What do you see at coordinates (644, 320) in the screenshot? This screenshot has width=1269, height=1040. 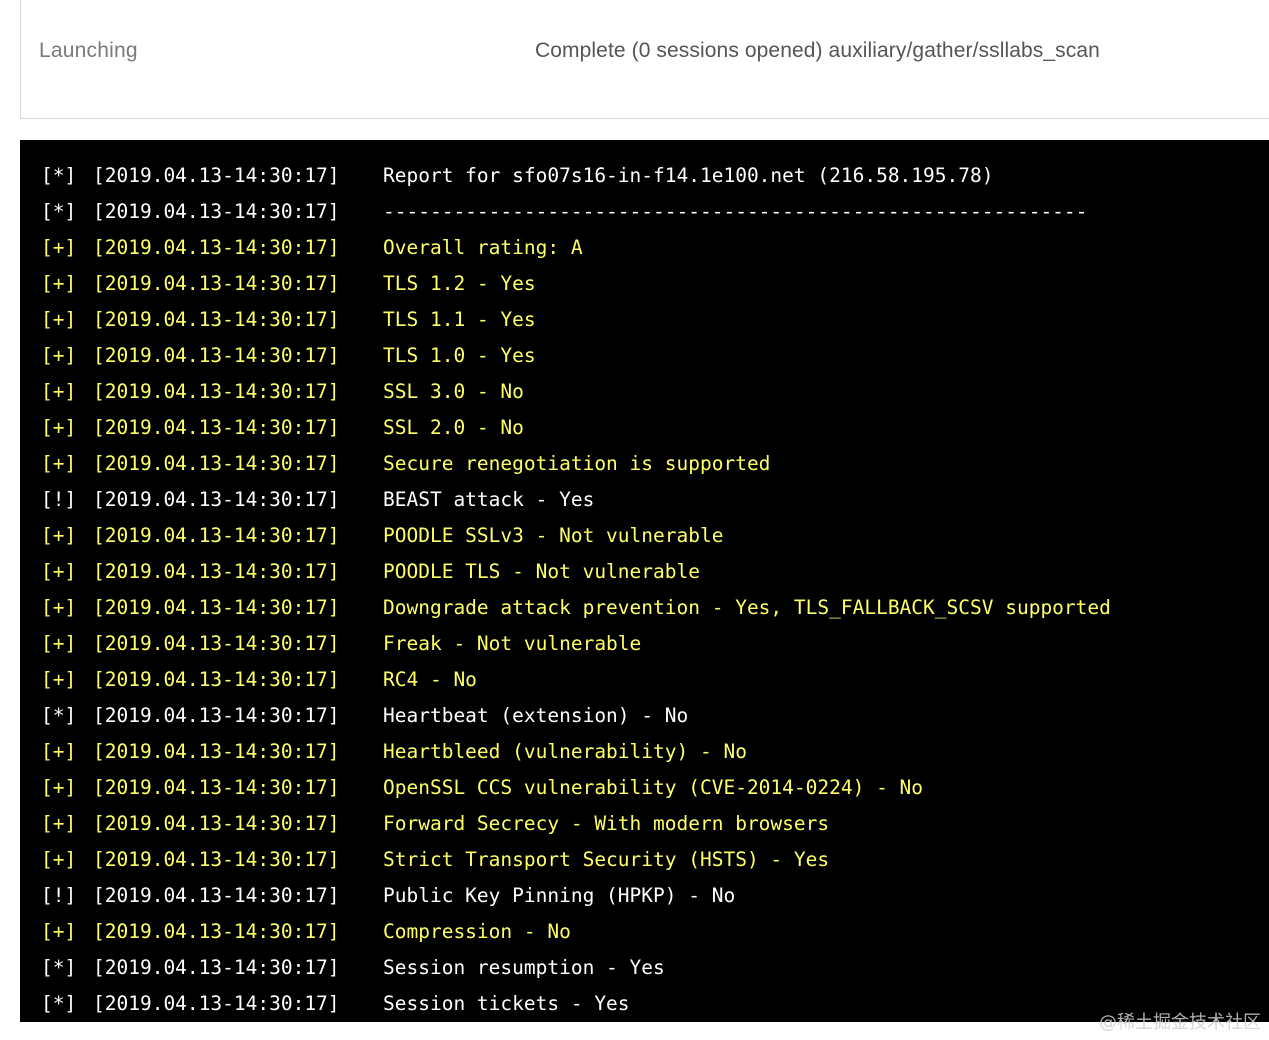 I see `console-line: [+] [2019.04.13-14:30:17] TLS 1.1 - Yes` at bounding box center [644, 320].